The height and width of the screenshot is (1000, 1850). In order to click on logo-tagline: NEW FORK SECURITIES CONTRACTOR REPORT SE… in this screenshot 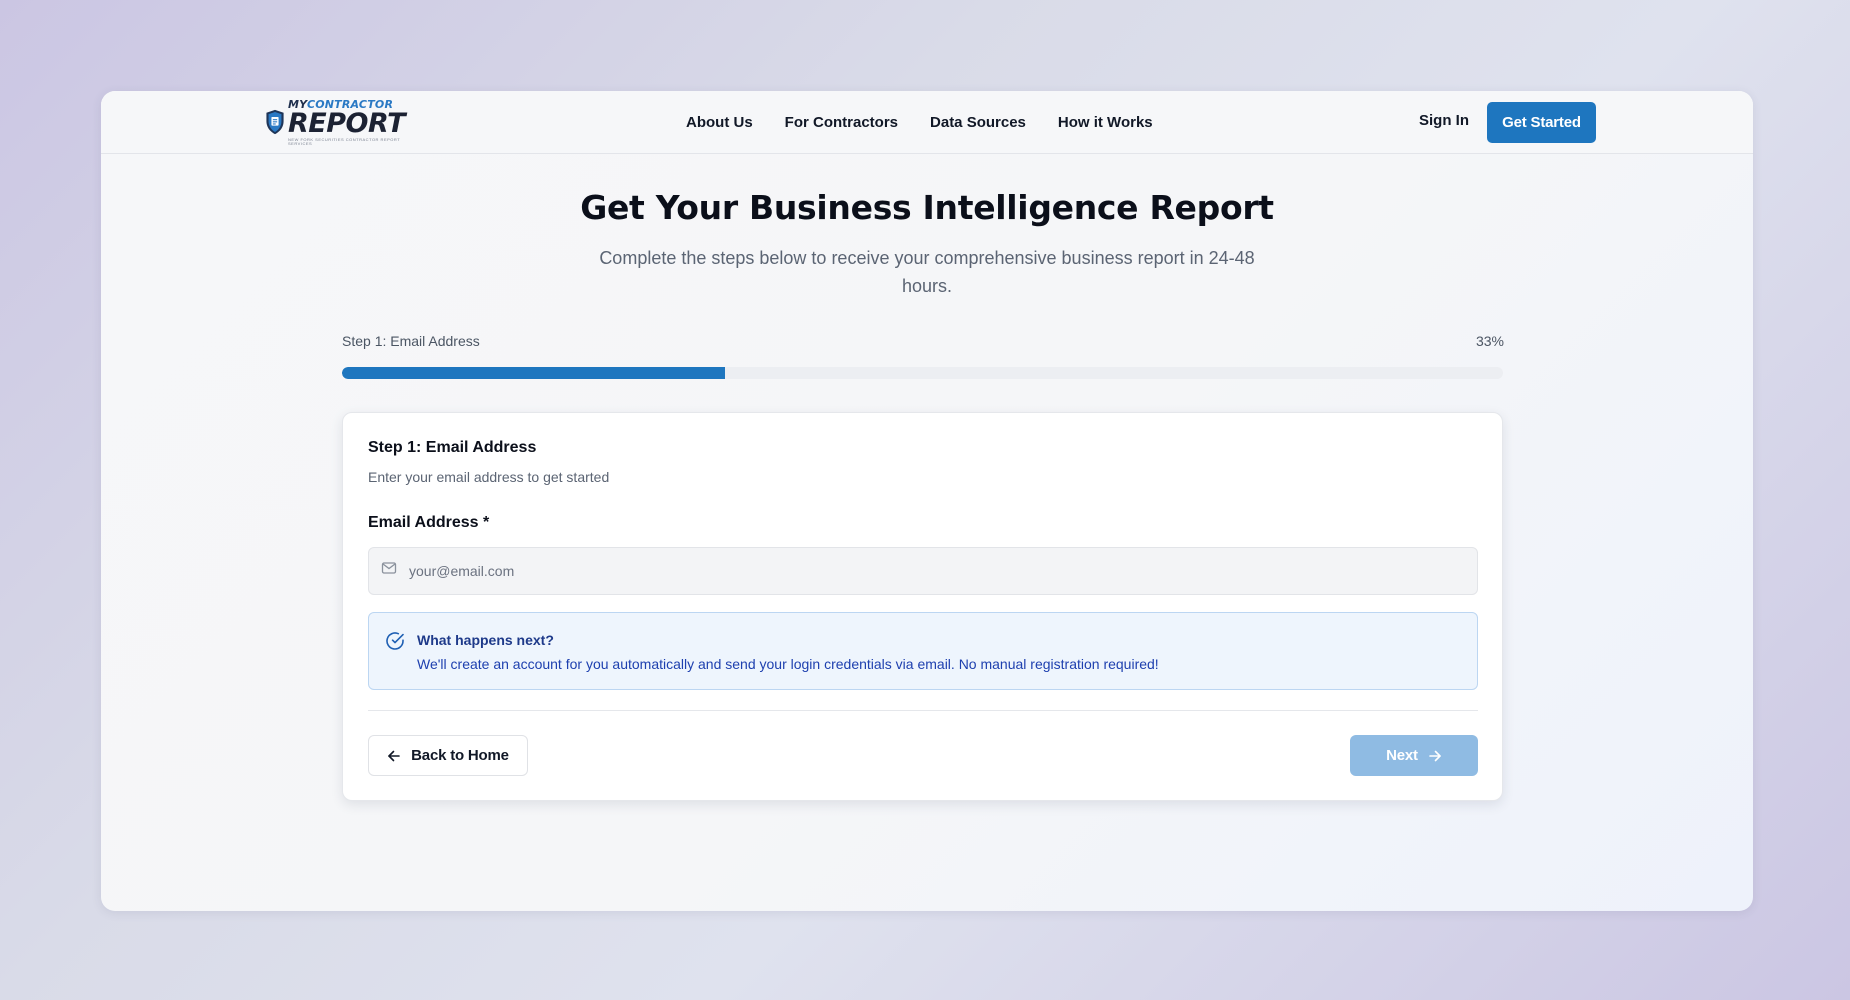, I will do `click(344, 141)`.